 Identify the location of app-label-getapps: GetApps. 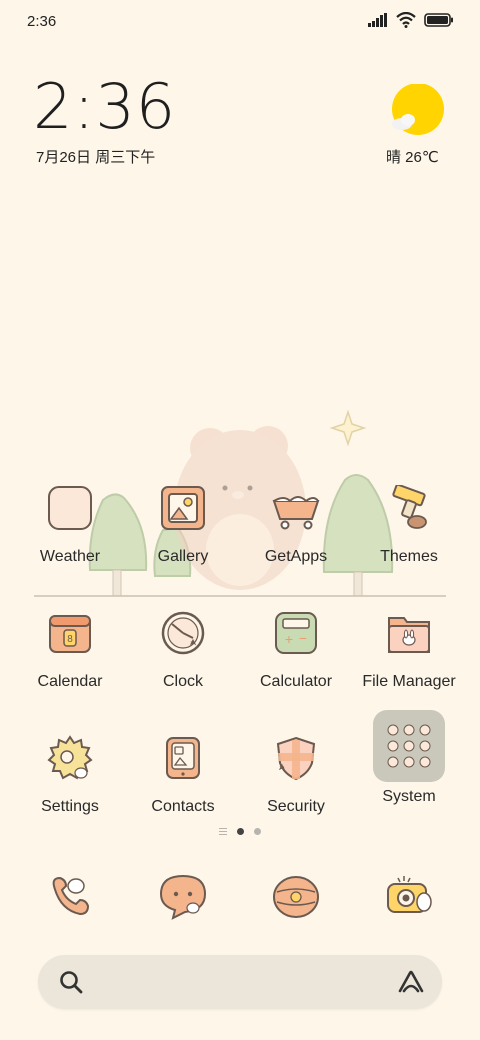
(296, 556).